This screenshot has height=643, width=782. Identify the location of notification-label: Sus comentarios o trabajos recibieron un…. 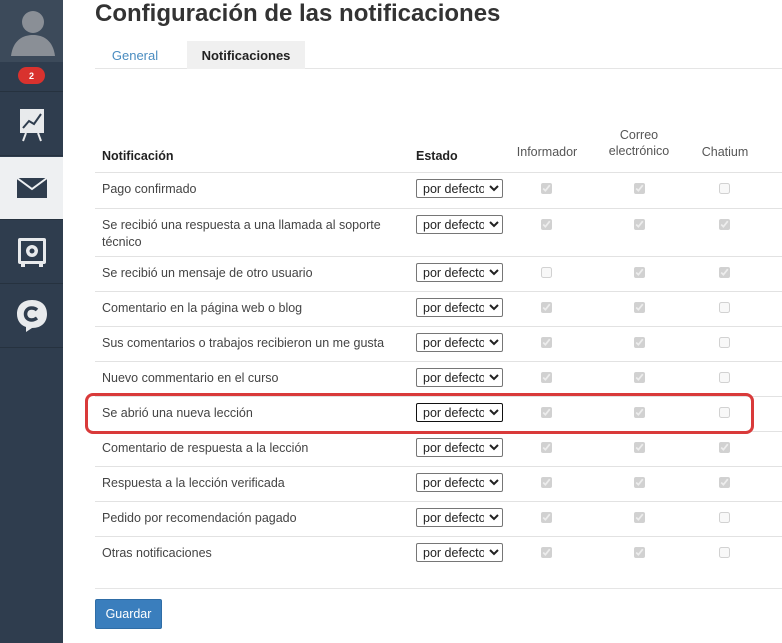
(243, 343).